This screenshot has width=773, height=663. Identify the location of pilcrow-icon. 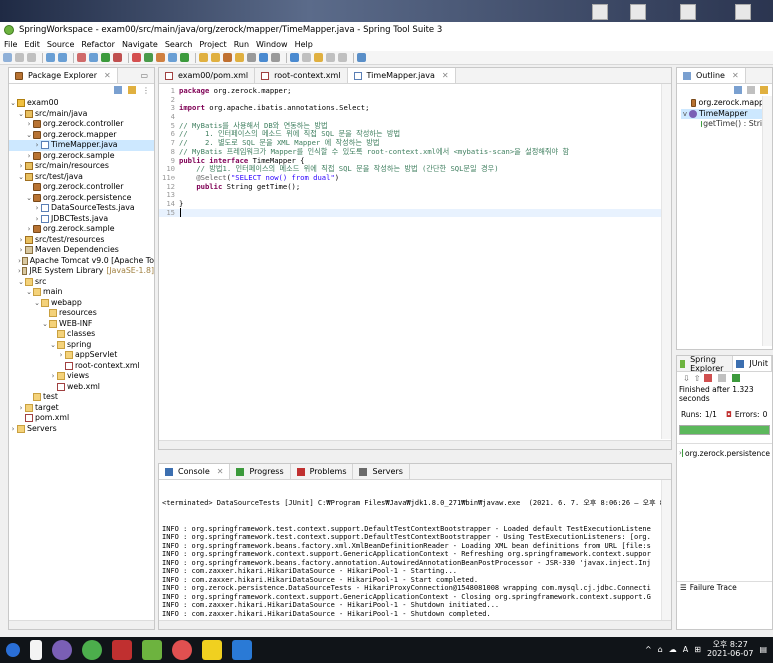
(275, 57).